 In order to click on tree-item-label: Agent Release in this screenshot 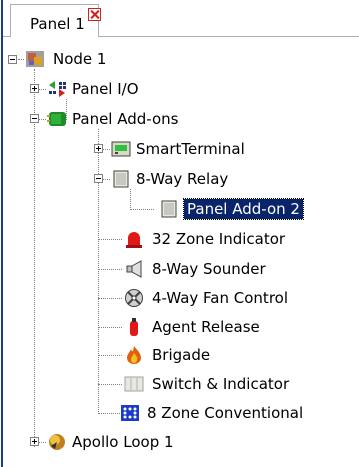, I will do `click(206, 327)`.